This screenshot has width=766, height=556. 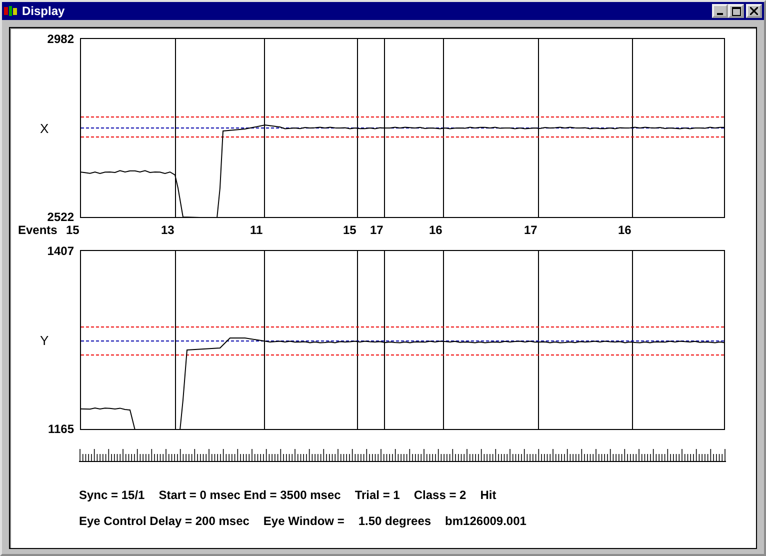 I want to click on close-button, so click(x=754, y=11).